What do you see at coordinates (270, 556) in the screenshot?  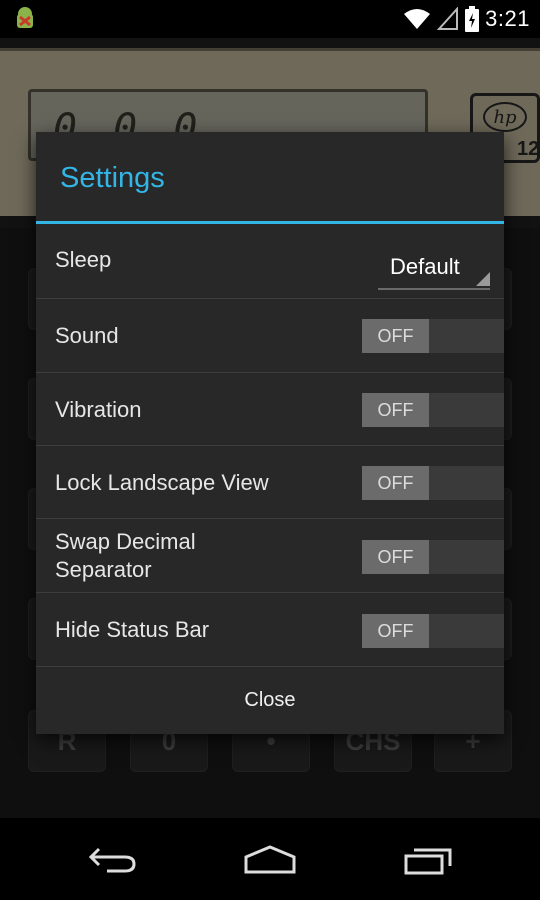 I see `setting-row-swap-decimal: Swap Decimal Separator OFF` at bounding box center [270, 556].